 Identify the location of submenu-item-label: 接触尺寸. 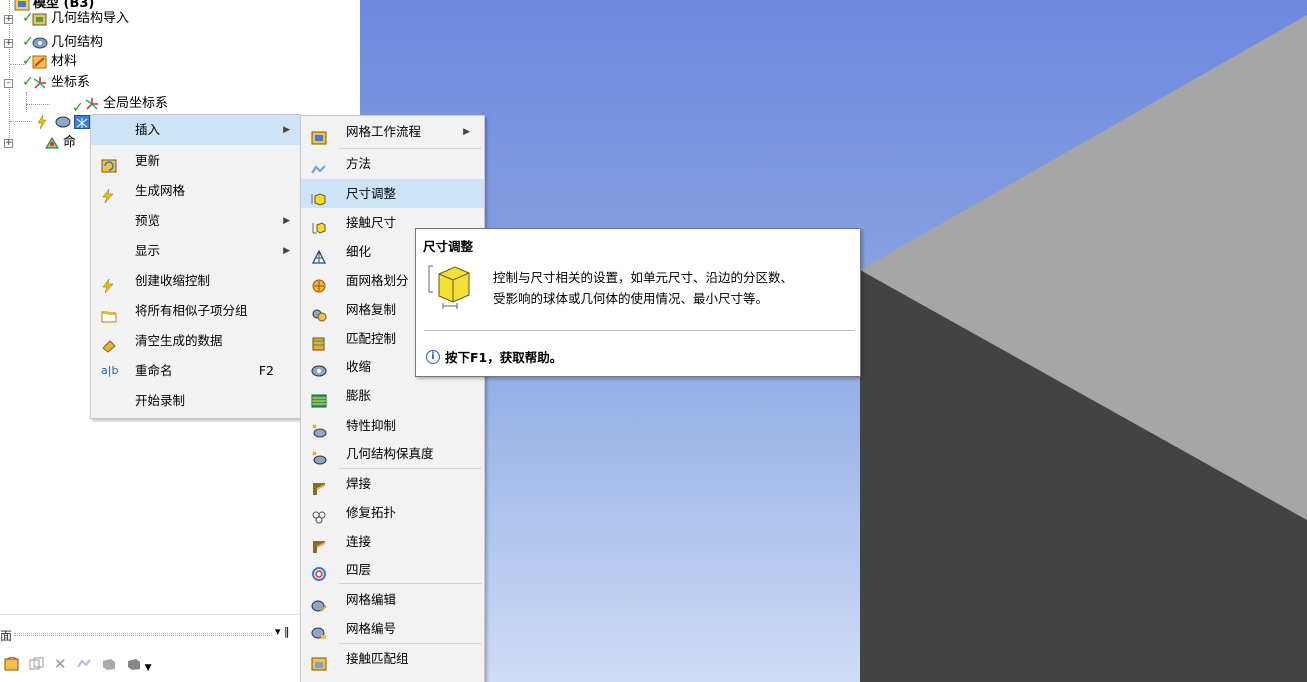
(371, 222).